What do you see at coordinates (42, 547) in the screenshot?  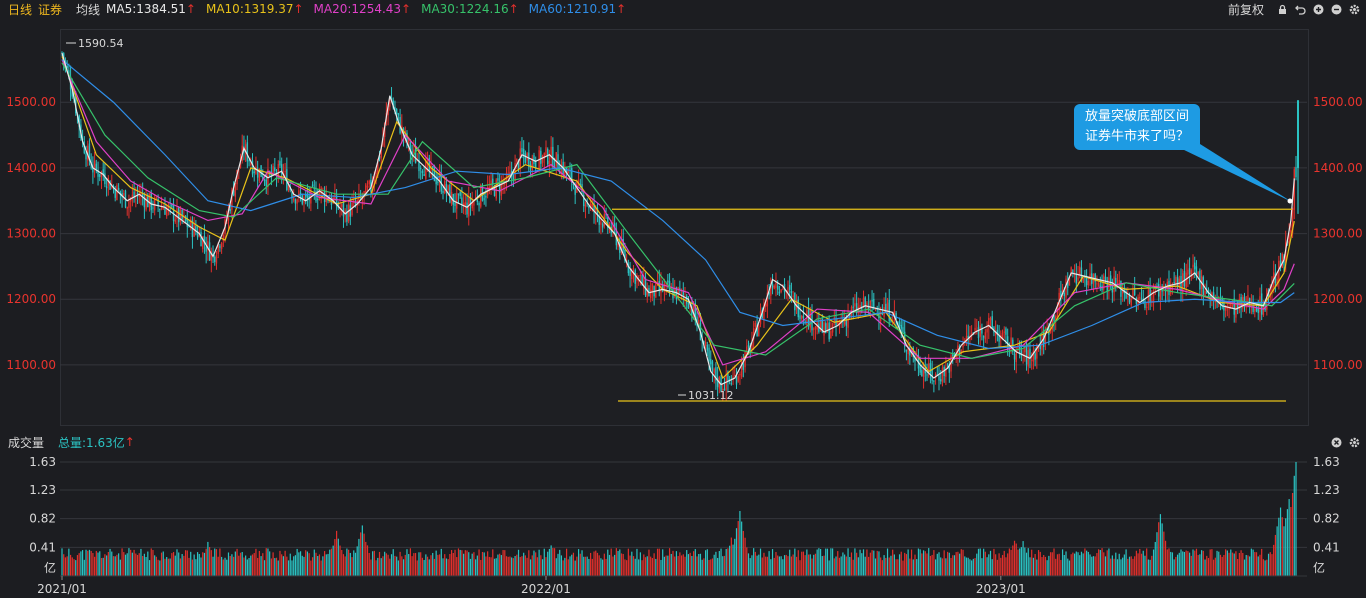 I see `volume-ylabel-left-3: 0.41` at bounding box center [42, 547].